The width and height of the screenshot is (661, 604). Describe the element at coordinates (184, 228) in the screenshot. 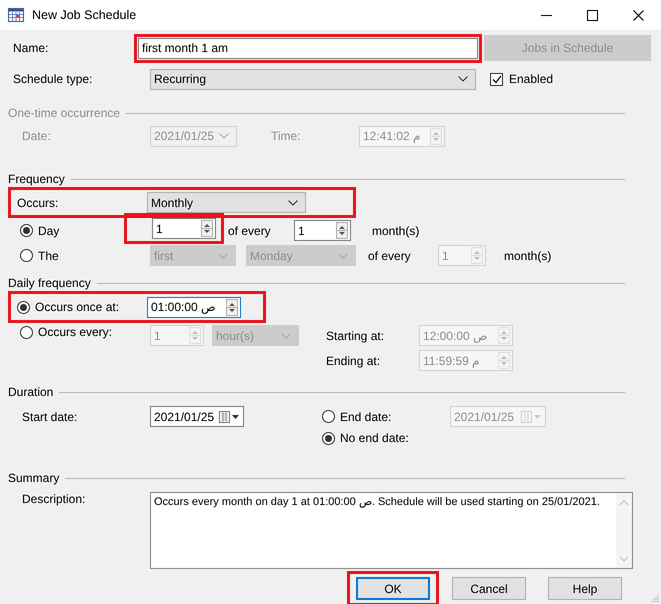

I see `day-spinner: 1` at that location.